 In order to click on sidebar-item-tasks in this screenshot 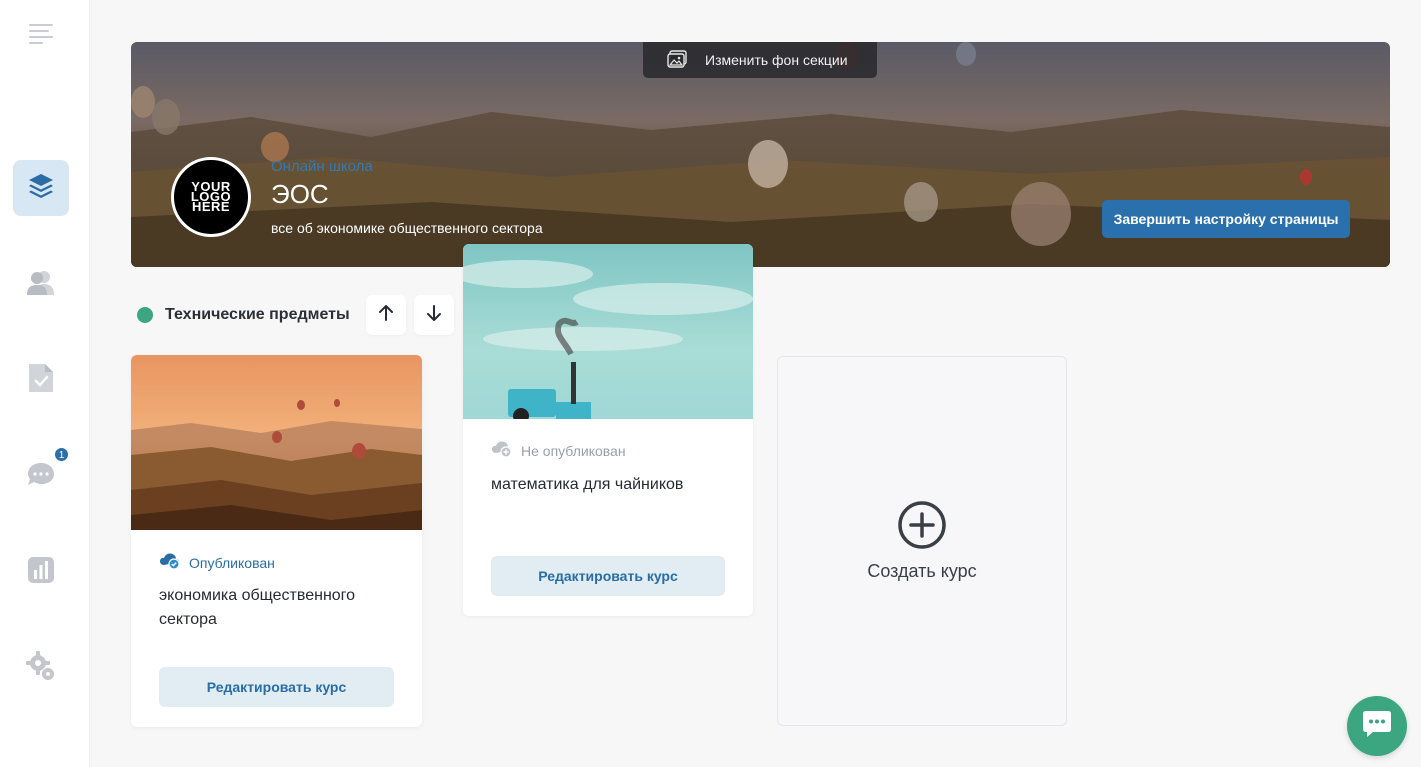, I will do `click(41, 380)`.